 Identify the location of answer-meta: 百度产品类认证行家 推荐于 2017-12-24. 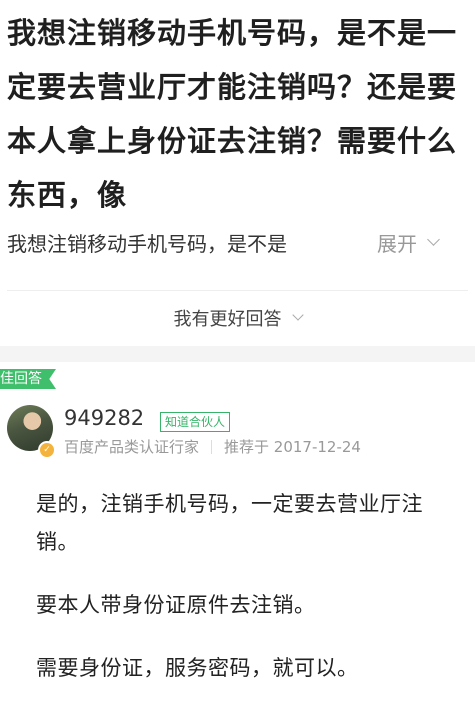
(212, 446).